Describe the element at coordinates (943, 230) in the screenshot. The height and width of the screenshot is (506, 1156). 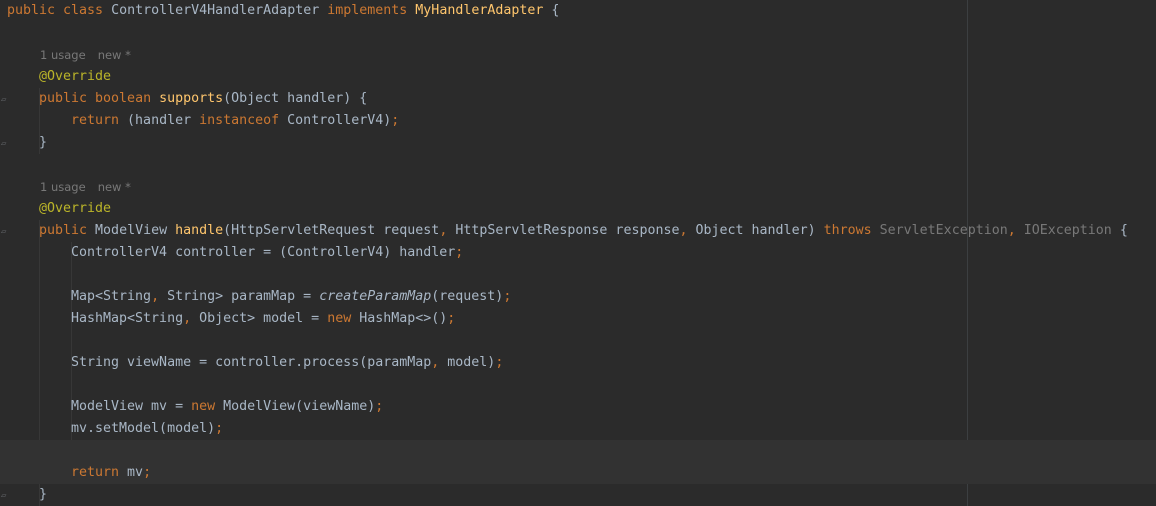
I see `code-token: ServletException` at that location.